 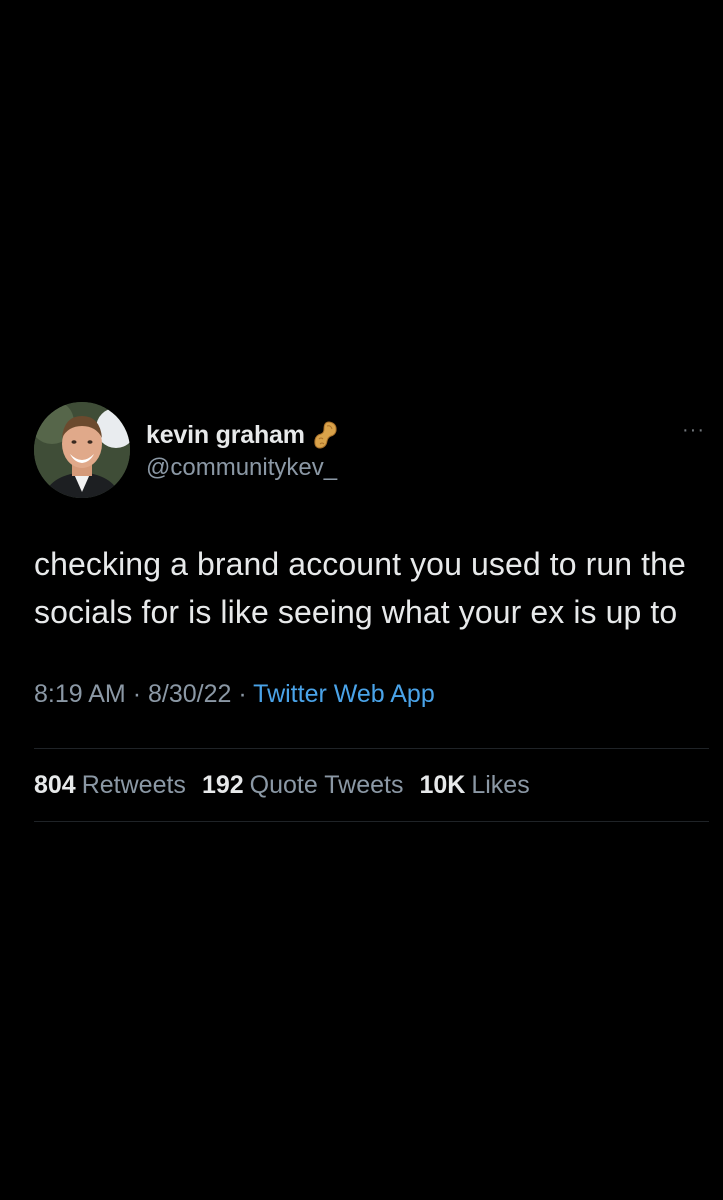 I want to click on likes-stat: 10K Likes, so click(x=474, y=785).